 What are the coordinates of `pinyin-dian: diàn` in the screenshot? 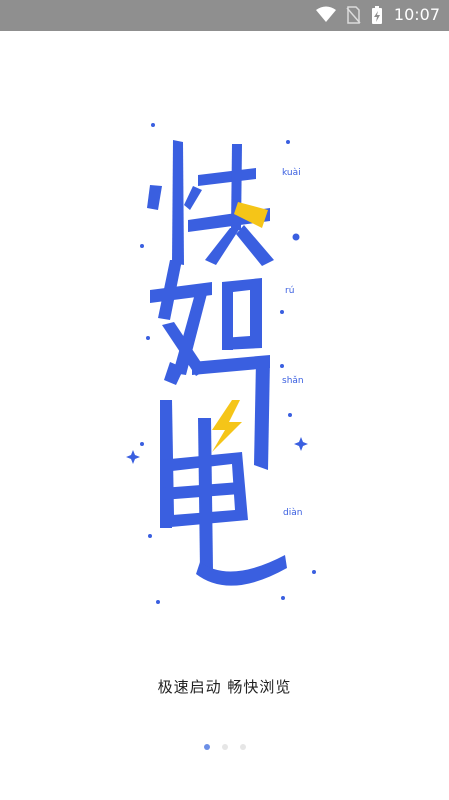 It's located at (293, 513).